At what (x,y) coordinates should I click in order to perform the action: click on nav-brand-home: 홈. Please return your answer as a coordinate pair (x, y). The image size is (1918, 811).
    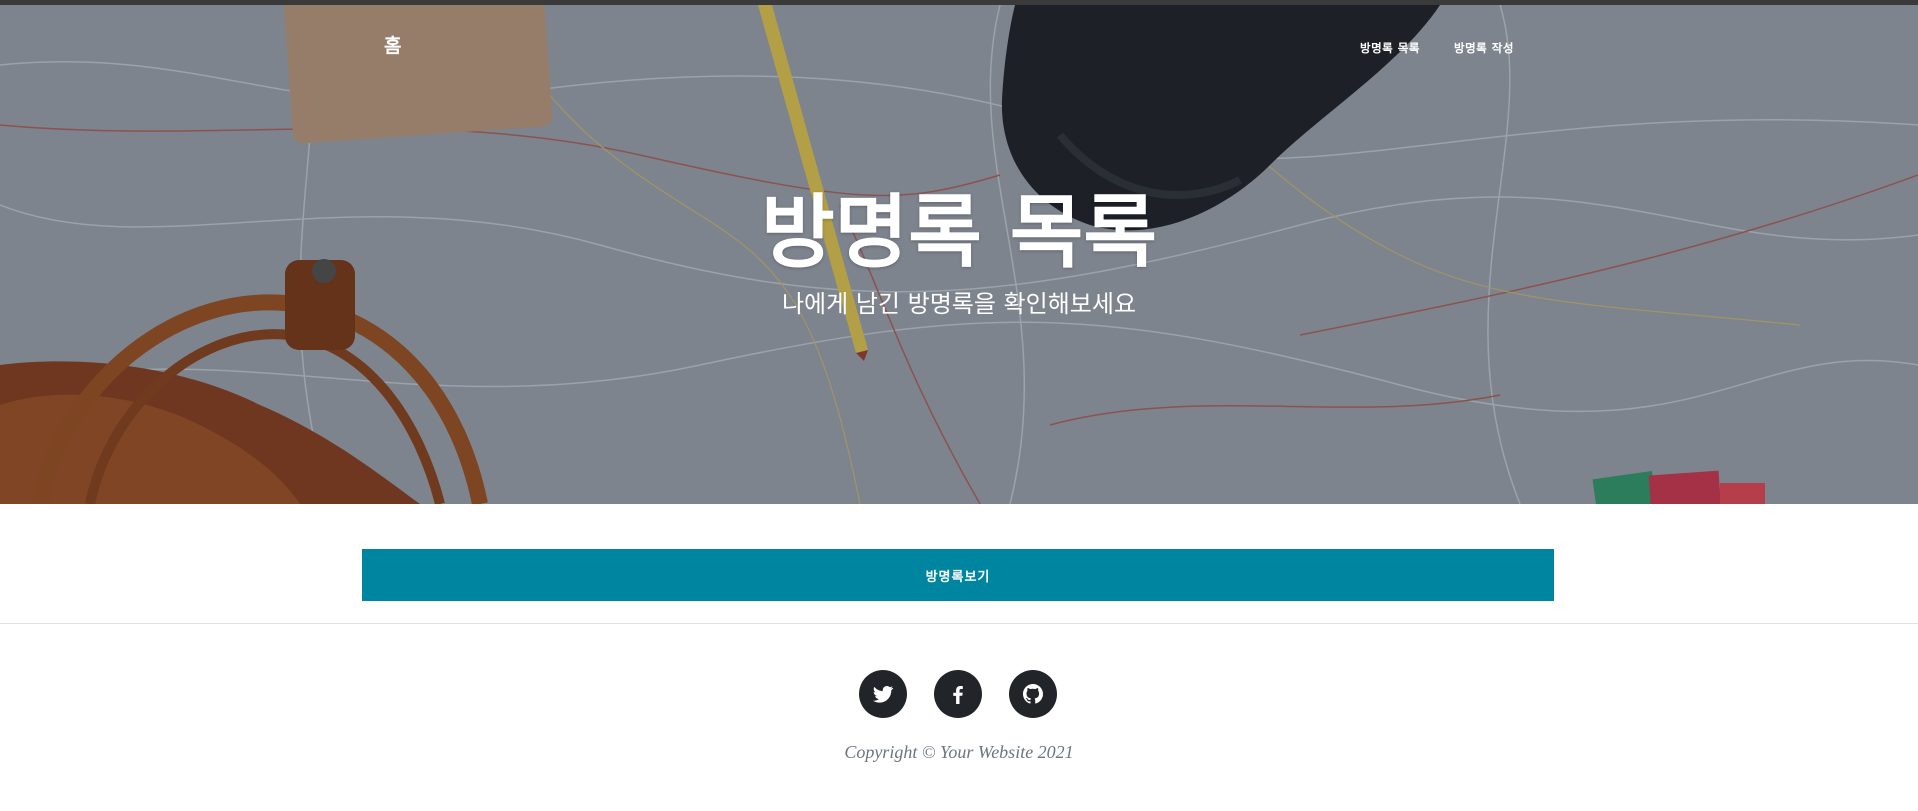
    Looking at the image, I should click on (392, 44).